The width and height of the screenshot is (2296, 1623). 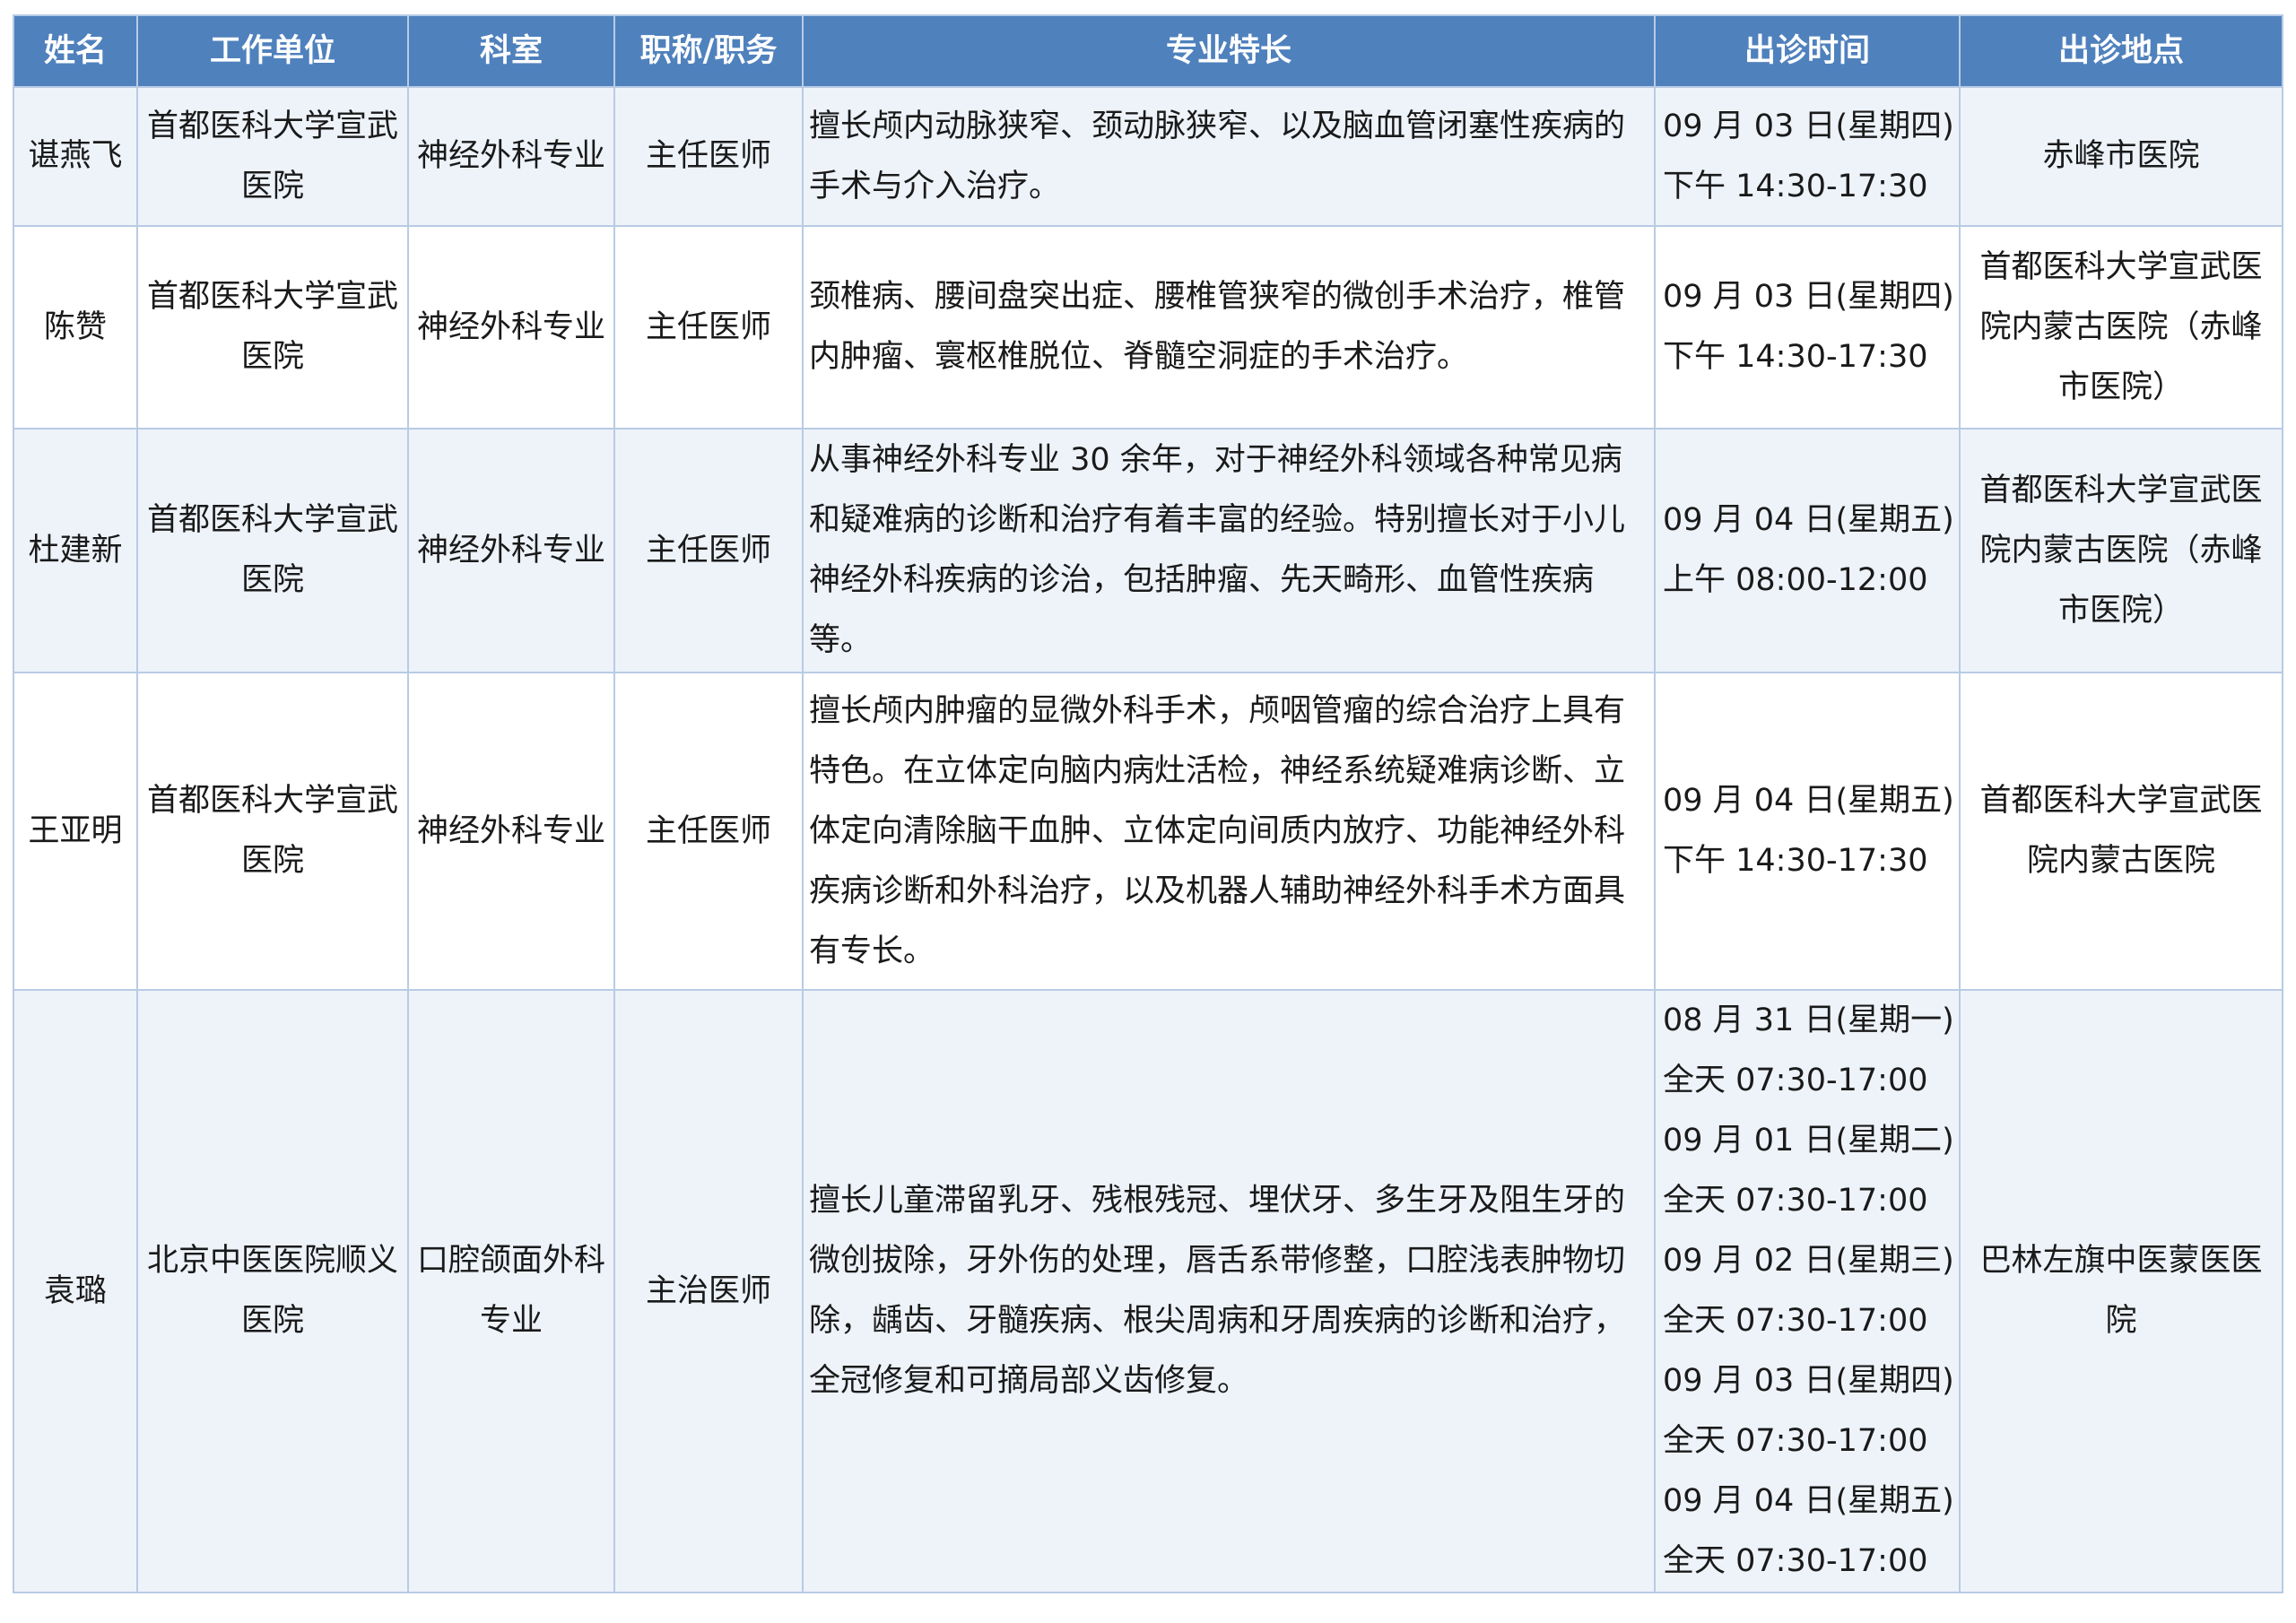 I want to click on department: 口腔颌面外科专业, so click(x=511, y=1291).